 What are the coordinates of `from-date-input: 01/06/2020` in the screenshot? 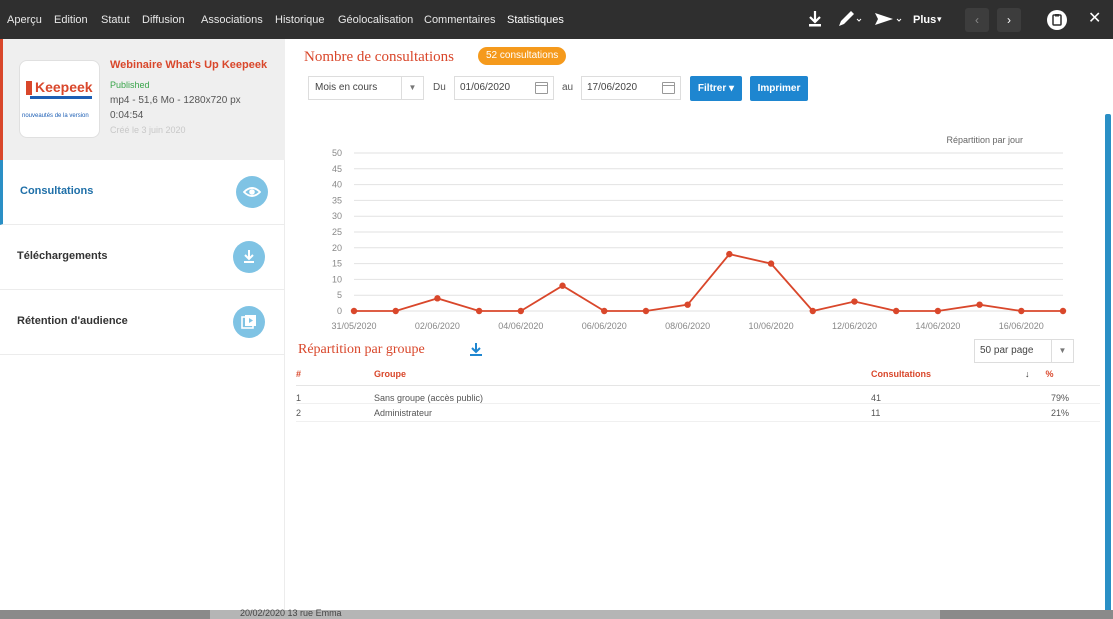 It's located at (504, 88).